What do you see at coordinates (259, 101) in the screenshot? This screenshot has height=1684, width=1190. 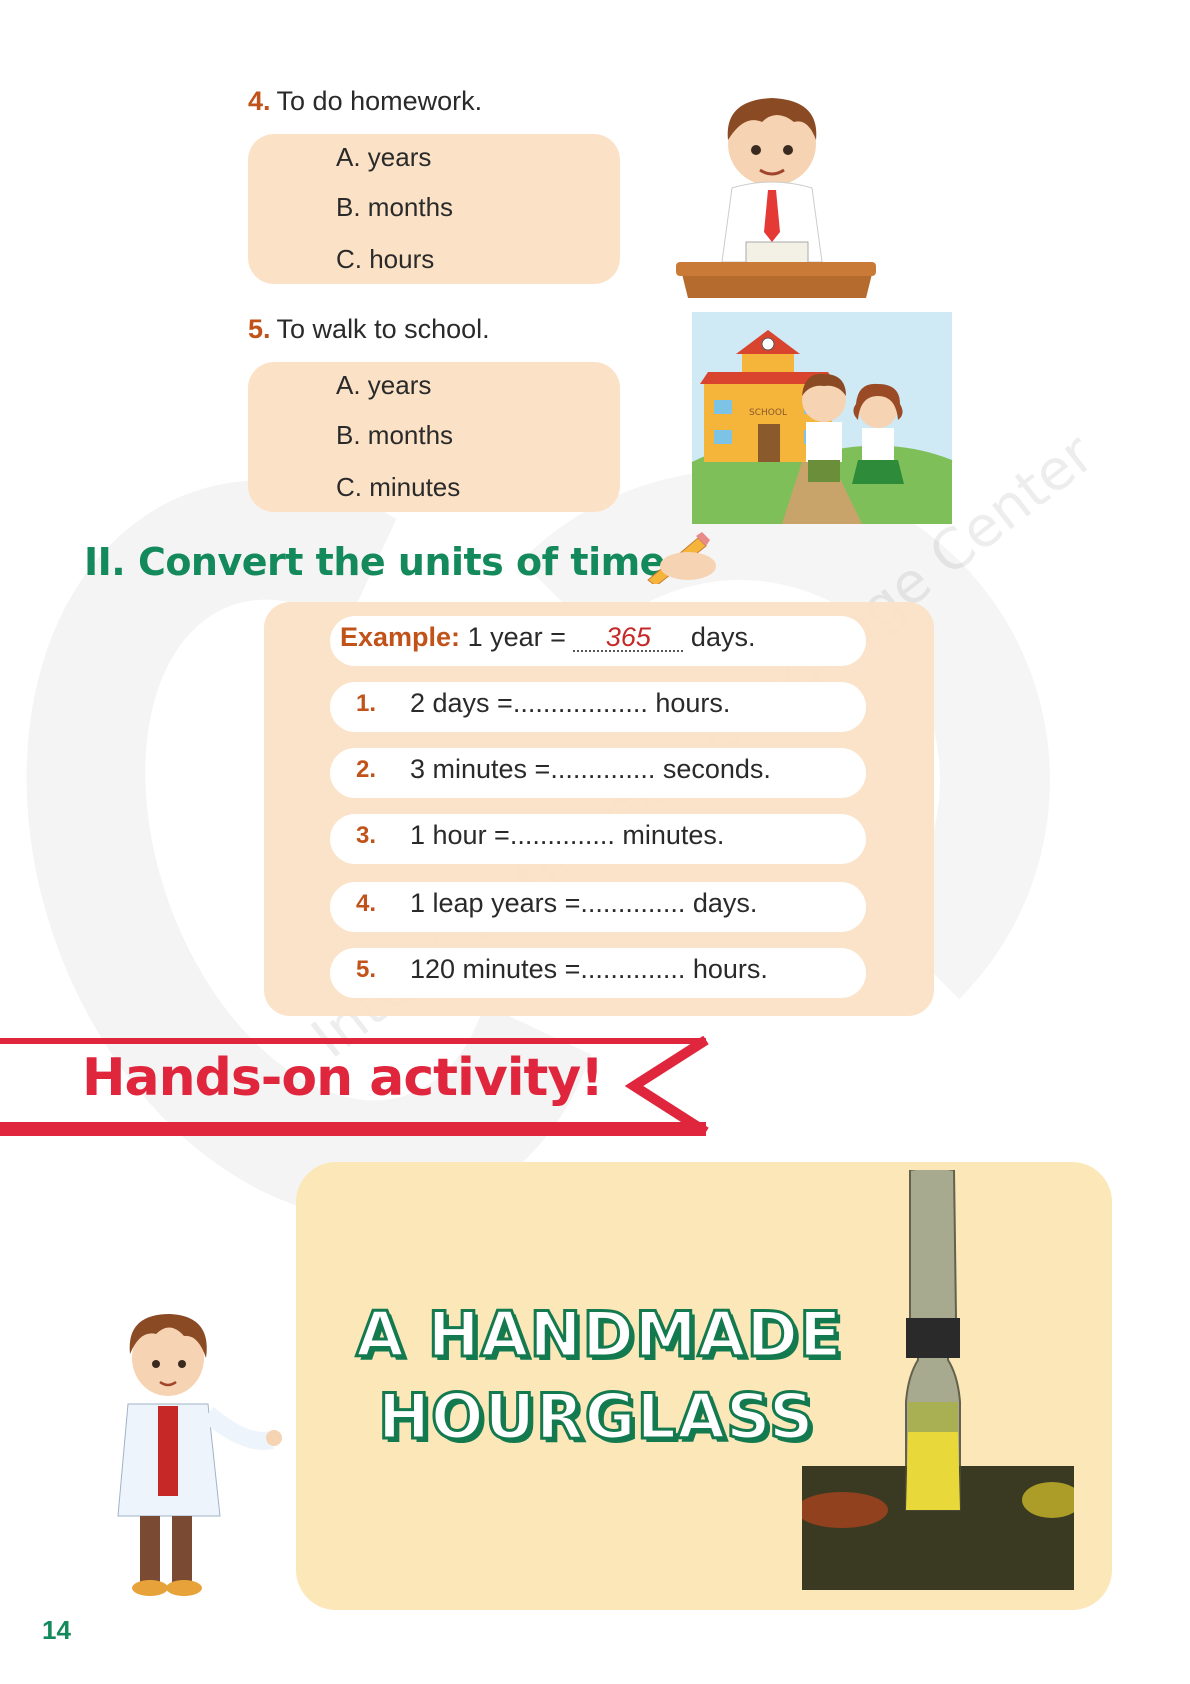 I see `question-number: 4.` at bounding box center [259, 101].